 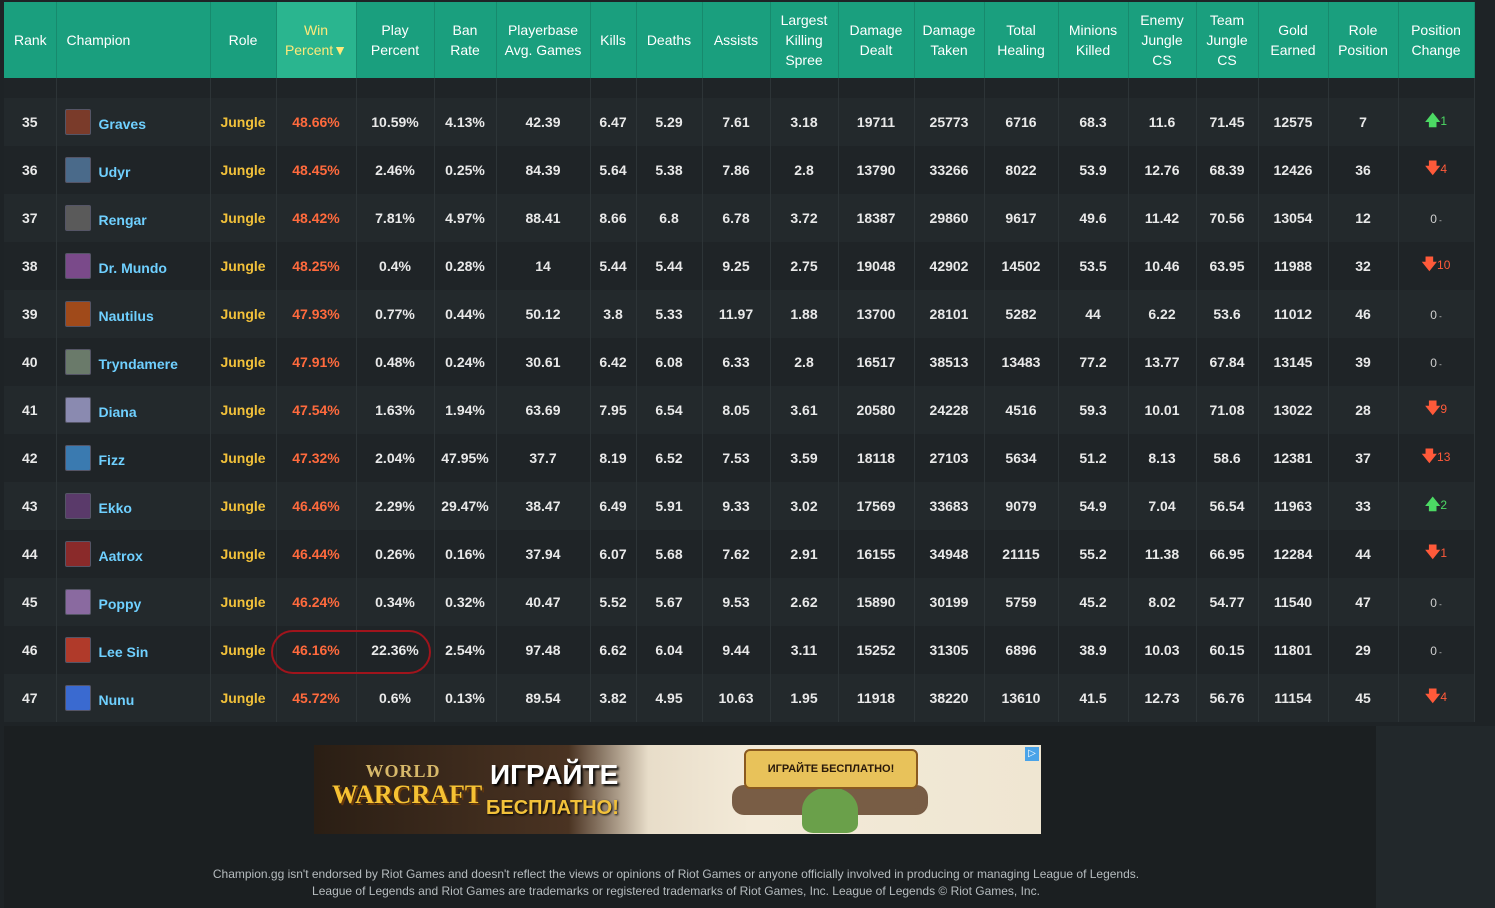 I want to click on champion-name-link: Dr. Mundo, so click(x=133, y=268).